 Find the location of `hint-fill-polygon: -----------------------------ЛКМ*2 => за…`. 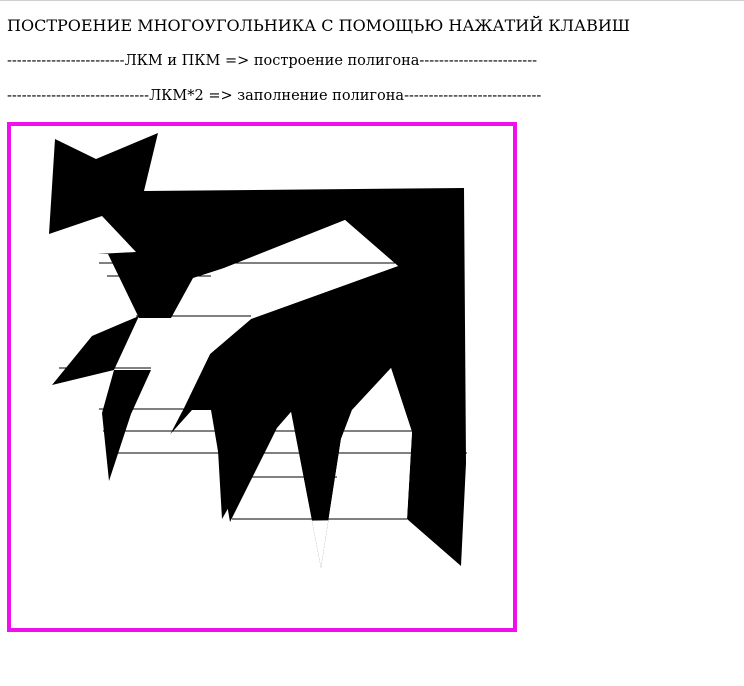

hint-fill-polygon: -----------------------------ЛКМ*2 => за… is located at coordinates (274, 96).